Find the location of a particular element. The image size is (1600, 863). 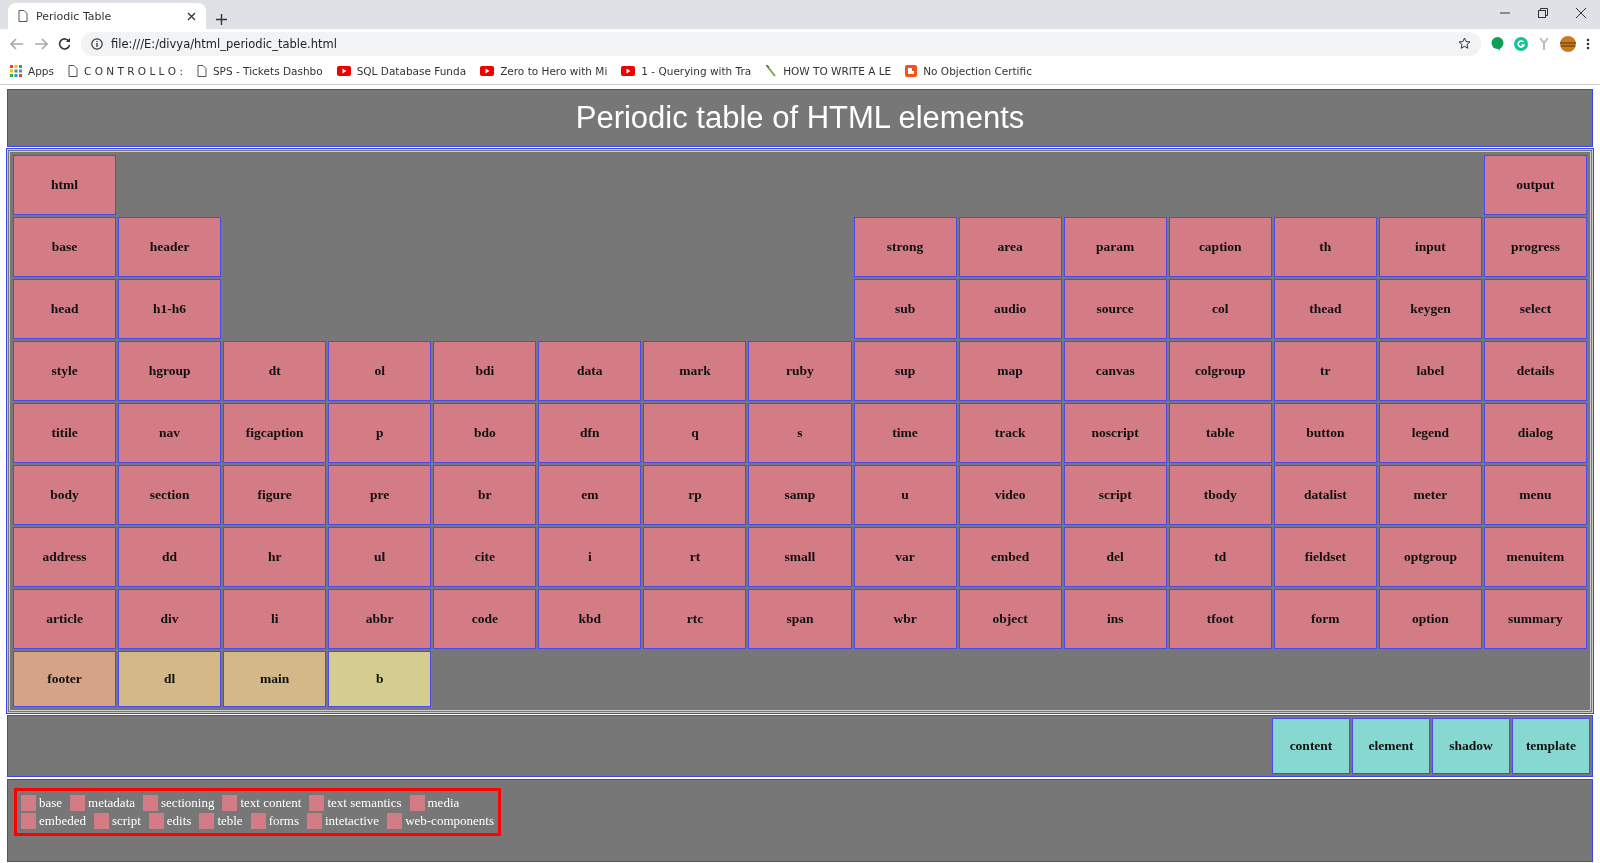

element-tile: optgroup is located at coordinates (1430, 557).